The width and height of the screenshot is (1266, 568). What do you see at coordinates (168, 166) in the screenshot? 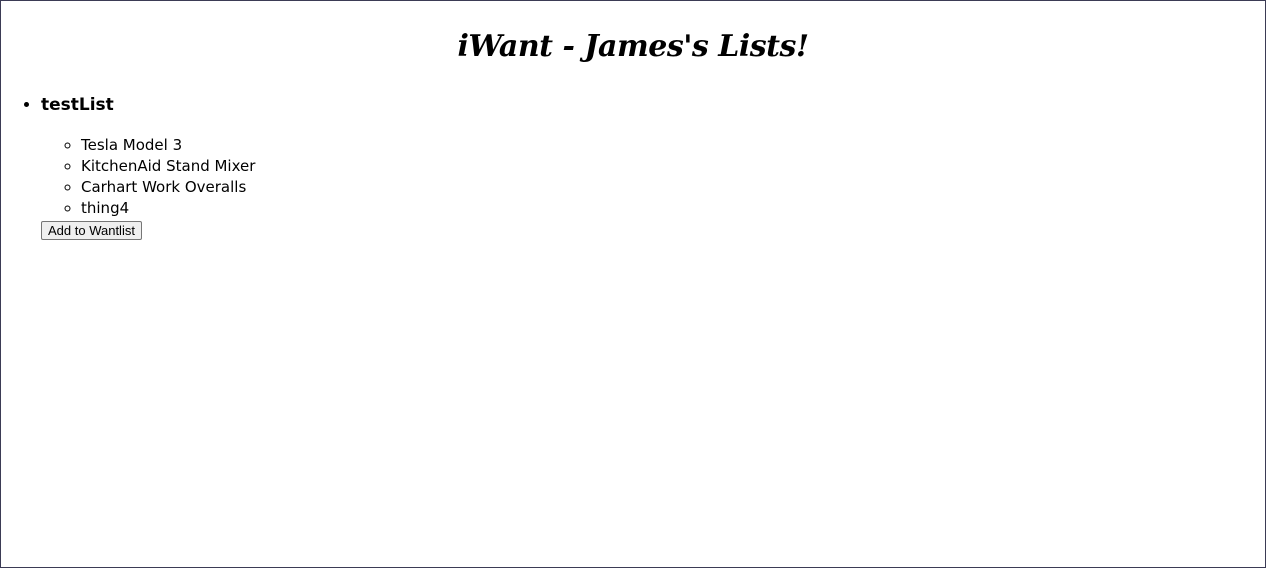
I see `list-item: KitchenAid Stand Mixer` at bounding box center [168, 166].